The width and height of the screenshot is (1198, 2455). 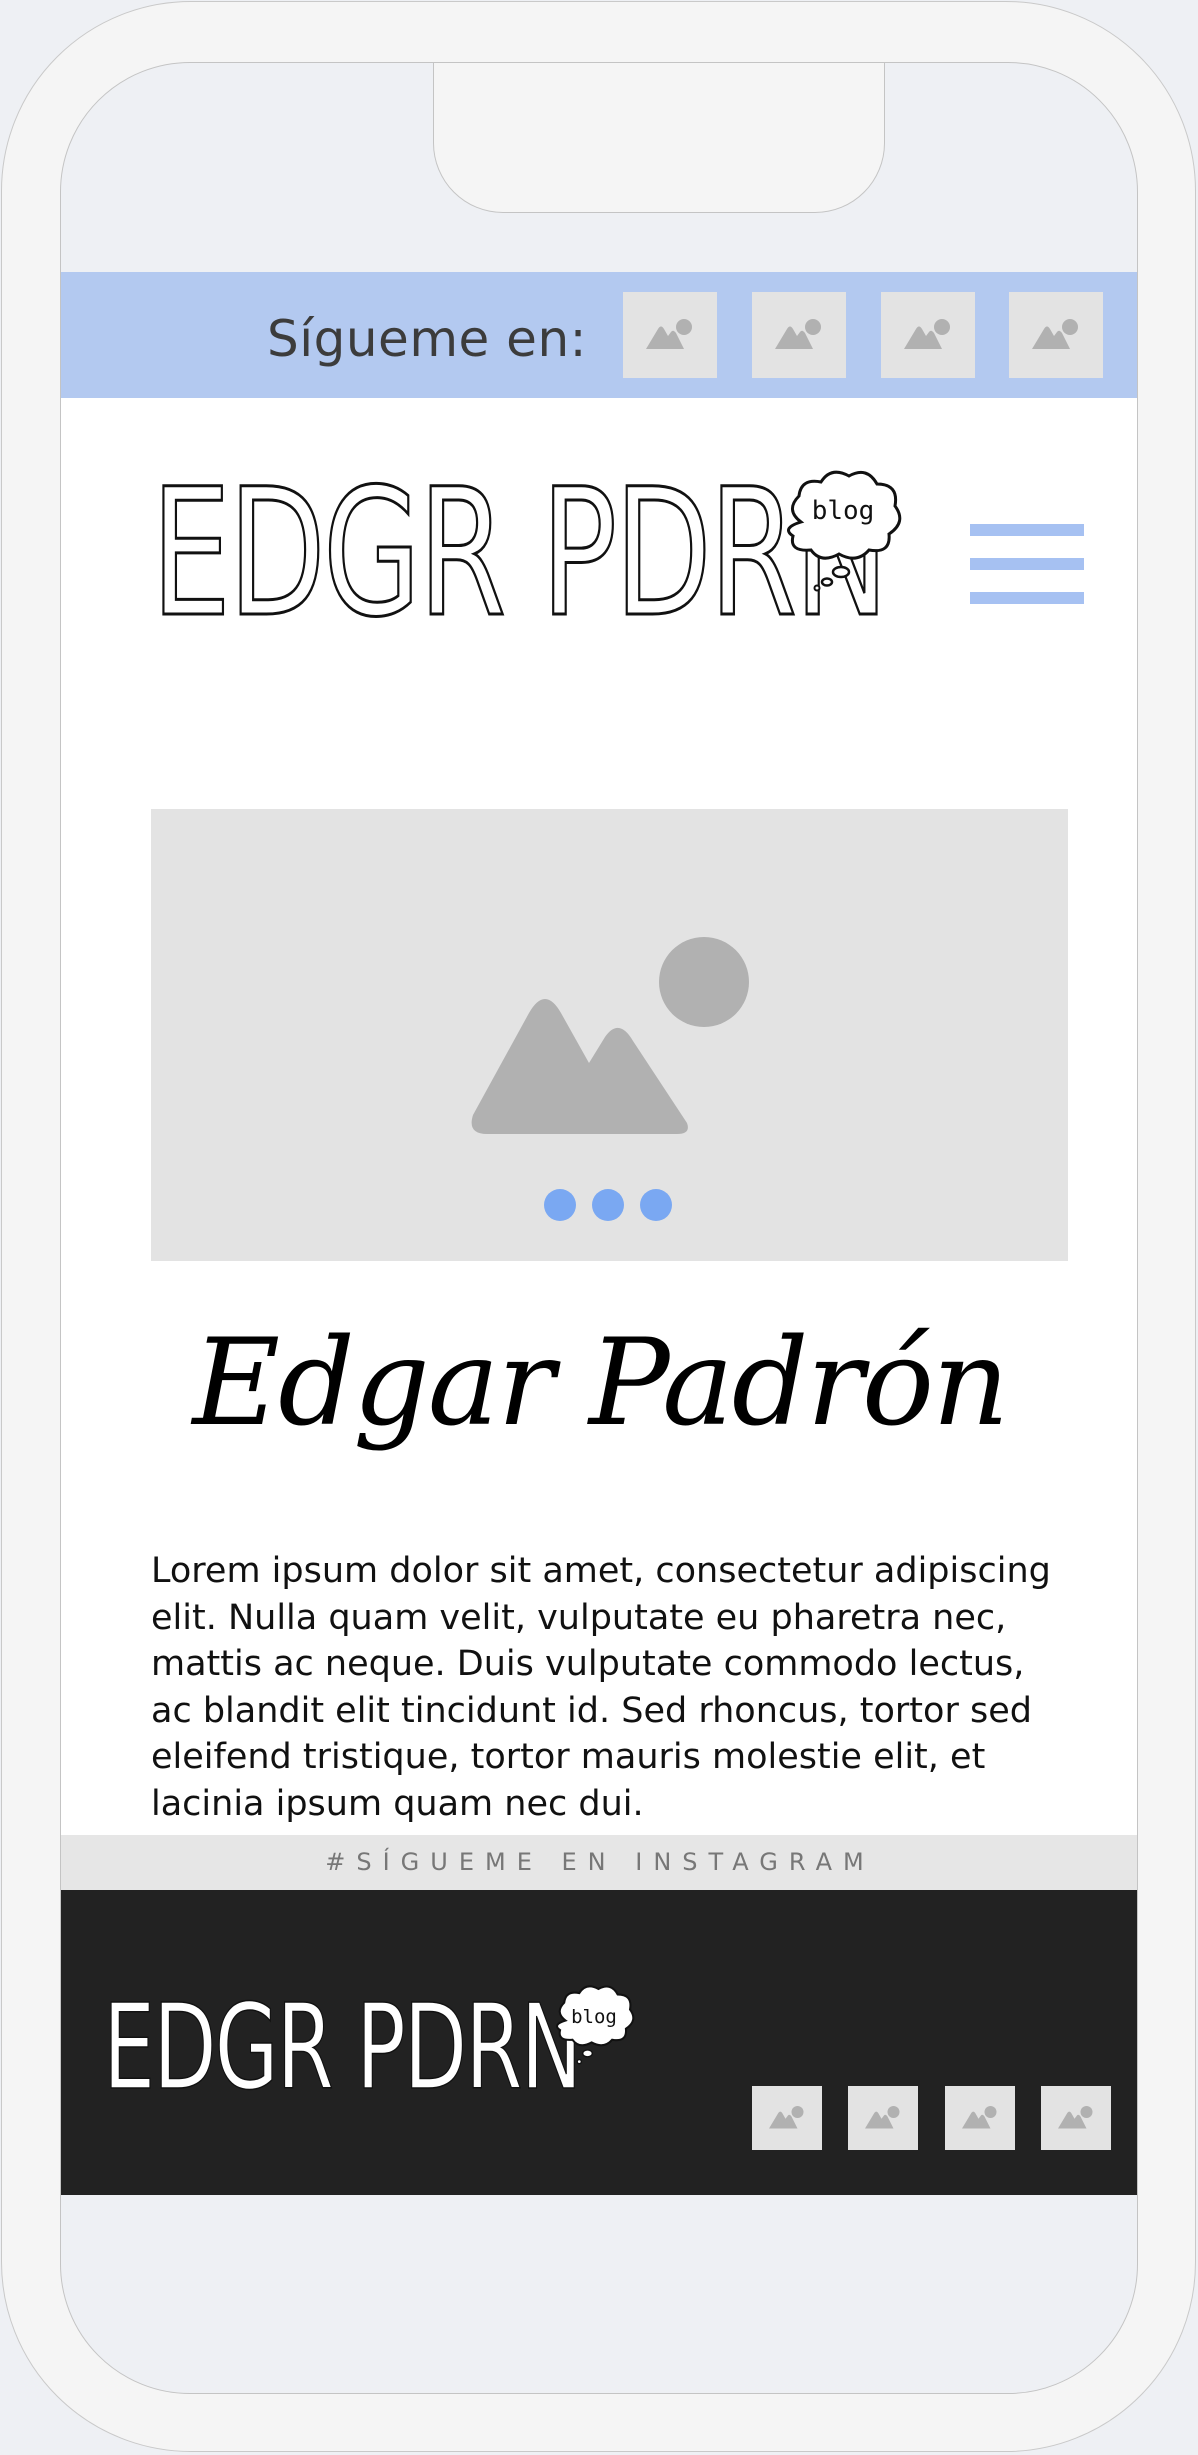 I want to click on instagram-follow-link: #SÍGUEME EN INSTAGRAM, so click(x=599, y=1862).